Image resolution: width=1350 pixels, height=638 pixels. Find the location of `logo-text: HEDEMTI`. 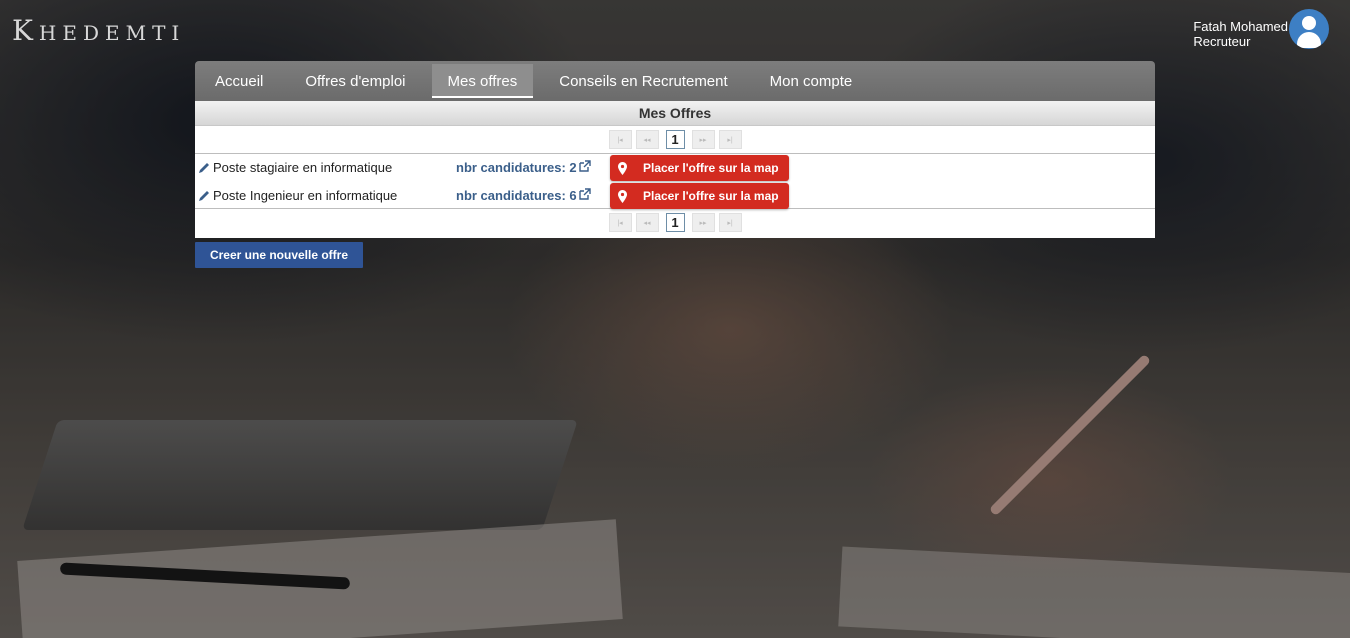

logo-text: HEDEMTI is located at coordinates (112, 33).